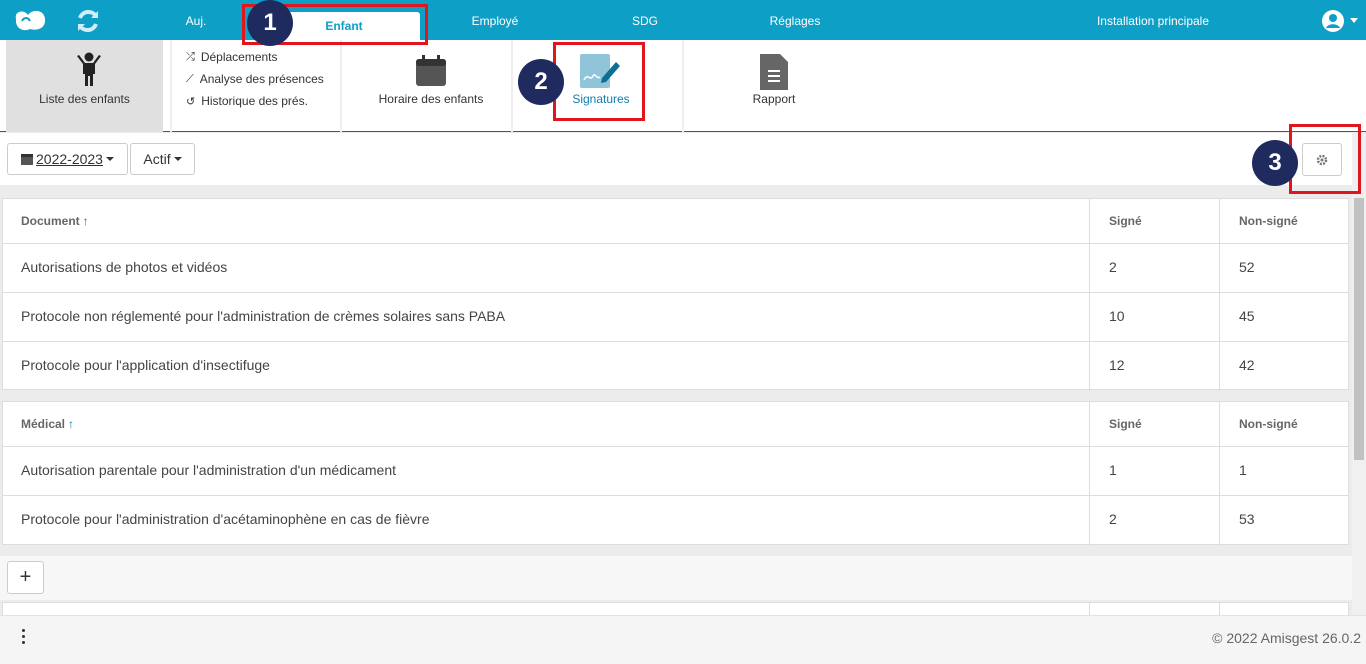 The height and width of the screenshot is (664, 1366). I want to click on link-analyse-presences: ⟋ Analyse des présences, so click(255, 79).